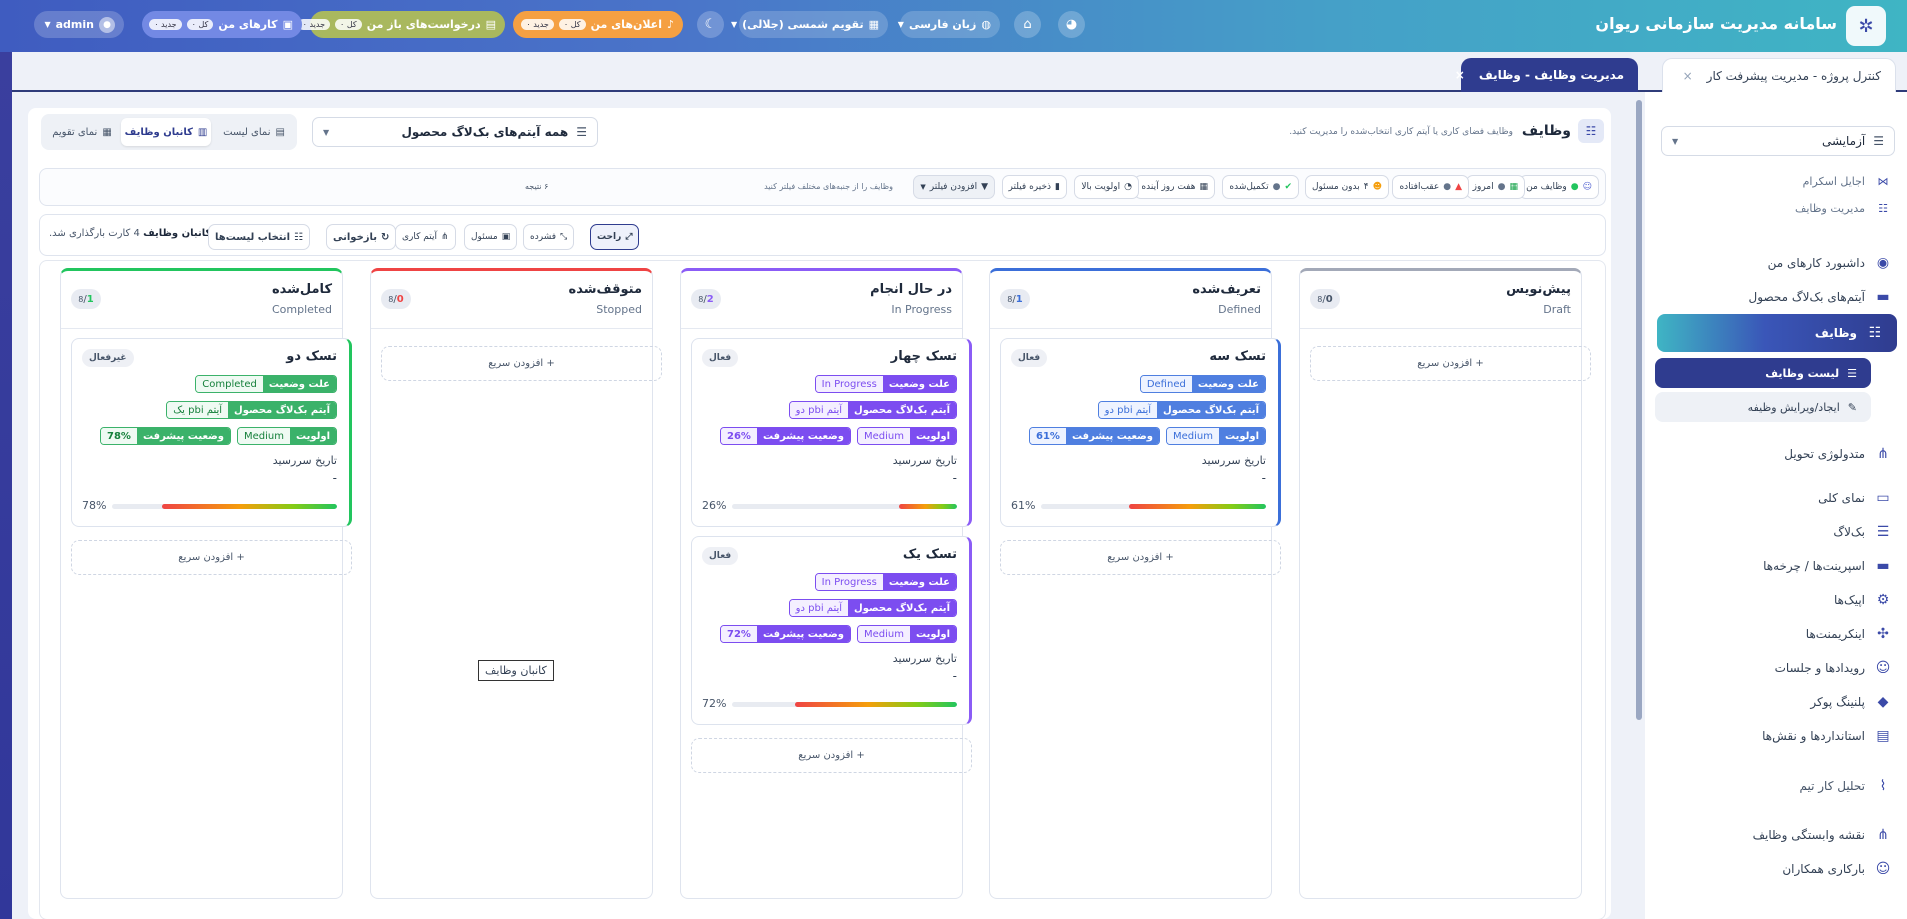 This screenshot has width=1907, height=919. Describe the element at coordinates (311, 356) in the screenshot. I see `card-title: تسک دو` at that location.